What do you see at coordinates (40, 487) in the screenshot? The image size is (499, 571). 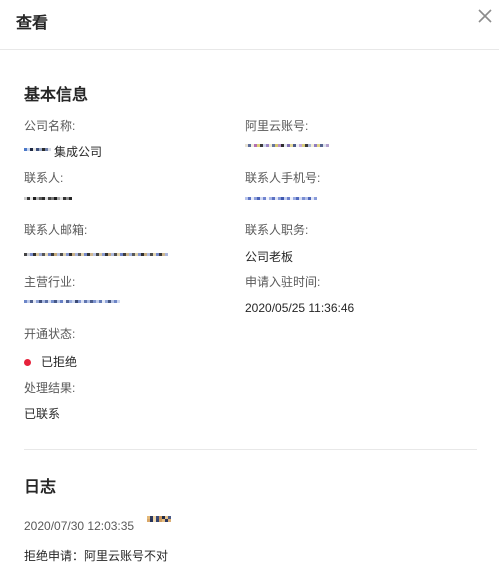 I see `log-title: 日志` at bounding box center [40, 487].